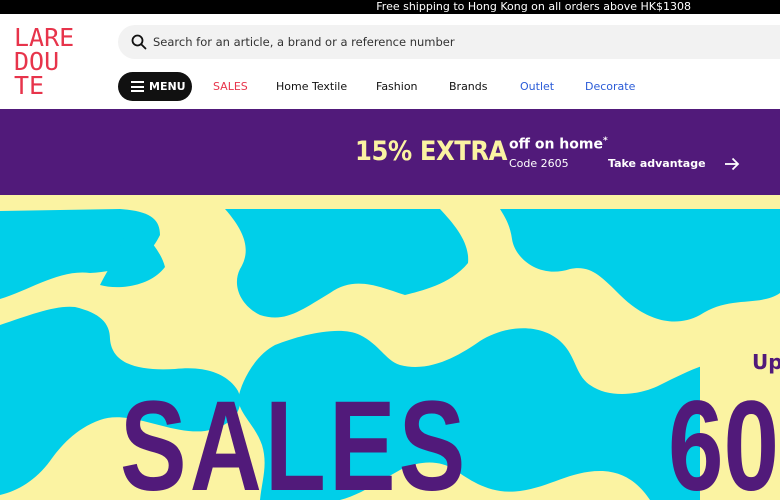 The width and height of the screenshot is (780, 500). I want to click on logo-line-3: TE, so click(29, 85).